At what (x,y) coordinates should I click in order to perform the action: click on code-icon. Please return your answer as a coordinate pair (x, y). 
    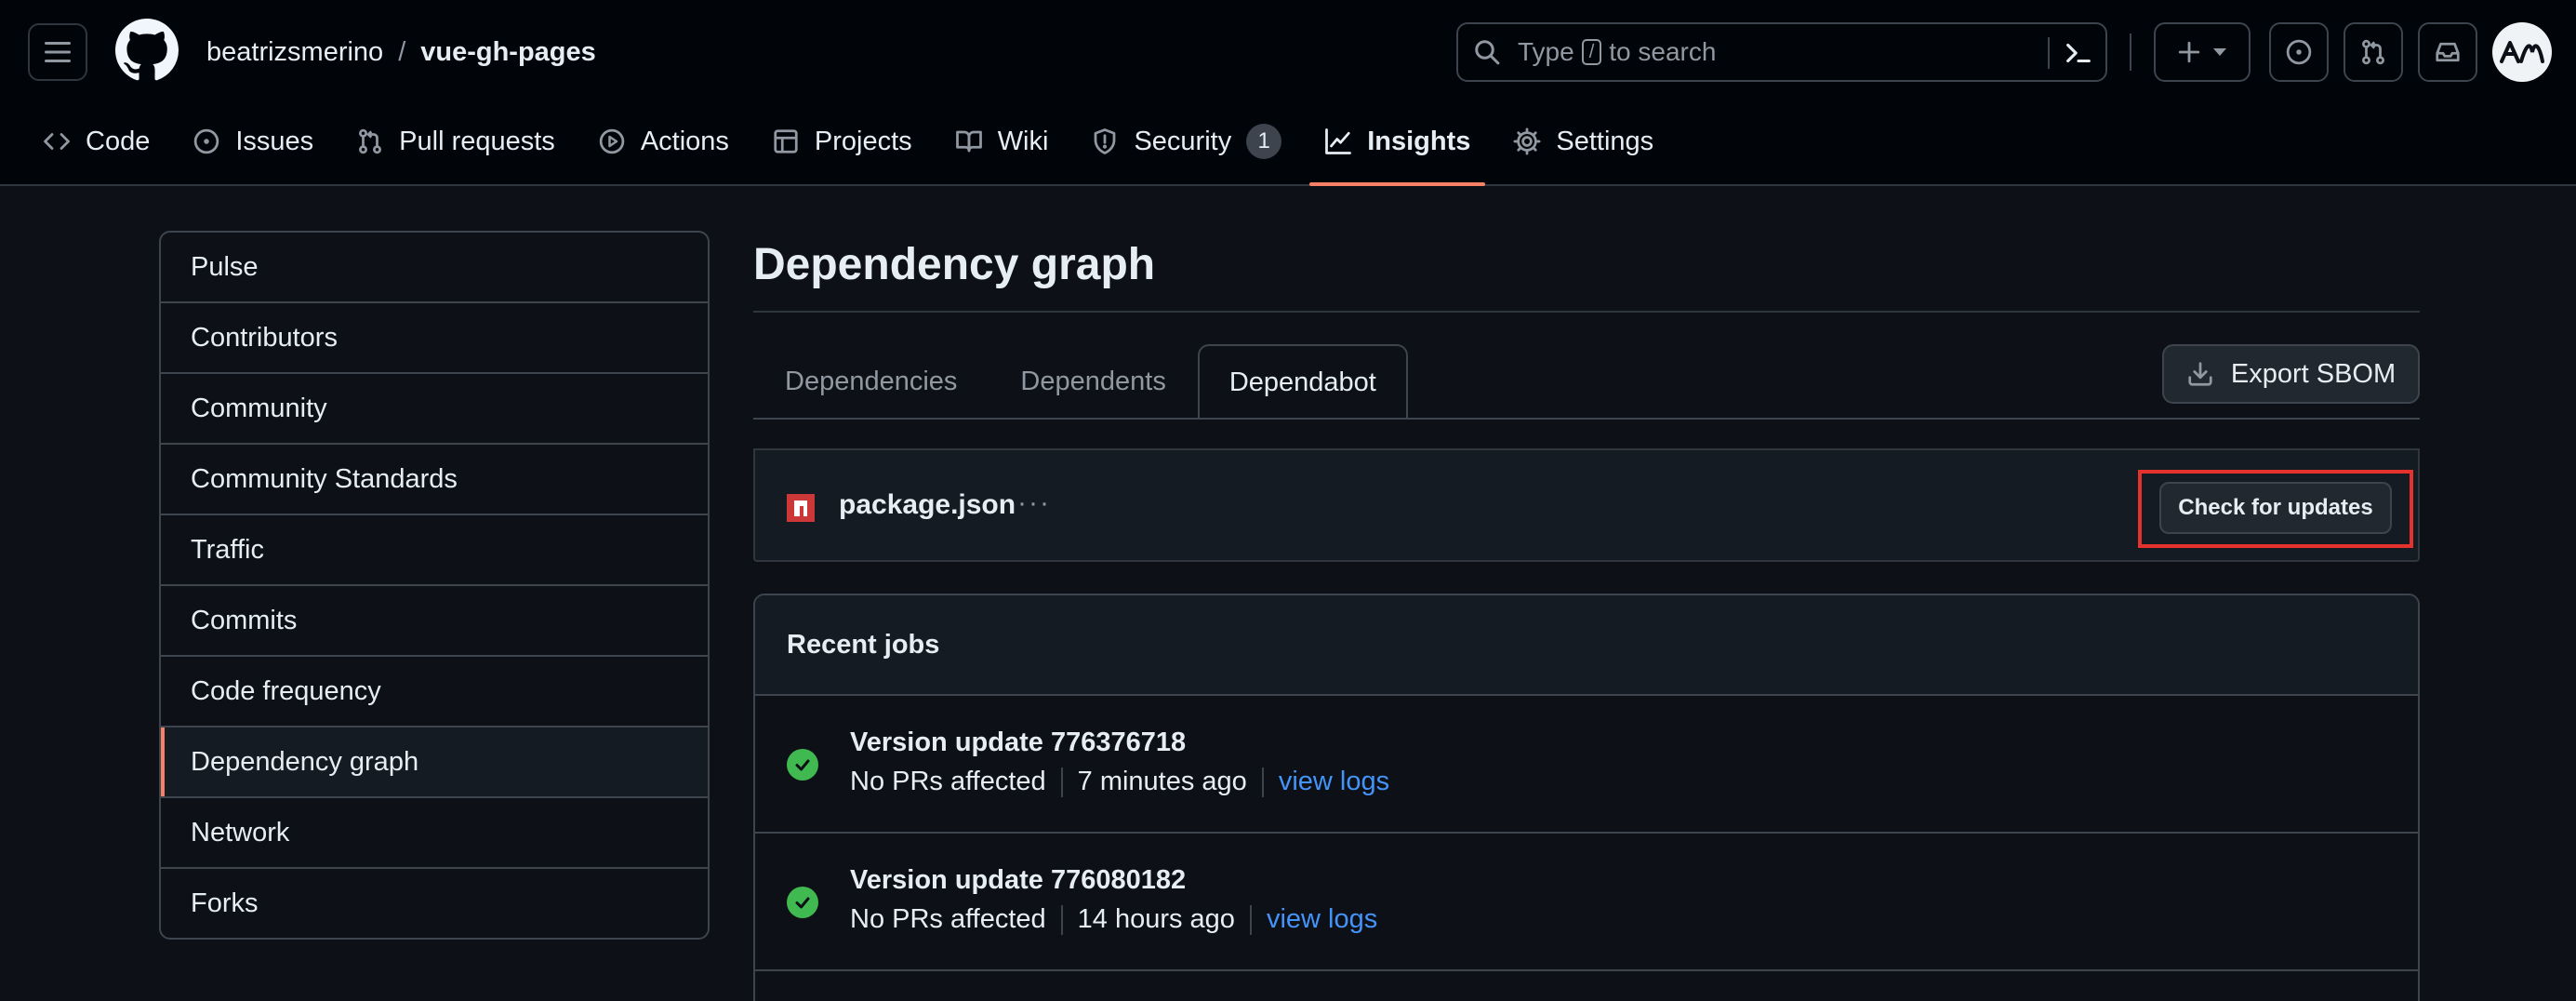
    Looking at the image, I should click on (57, 141).